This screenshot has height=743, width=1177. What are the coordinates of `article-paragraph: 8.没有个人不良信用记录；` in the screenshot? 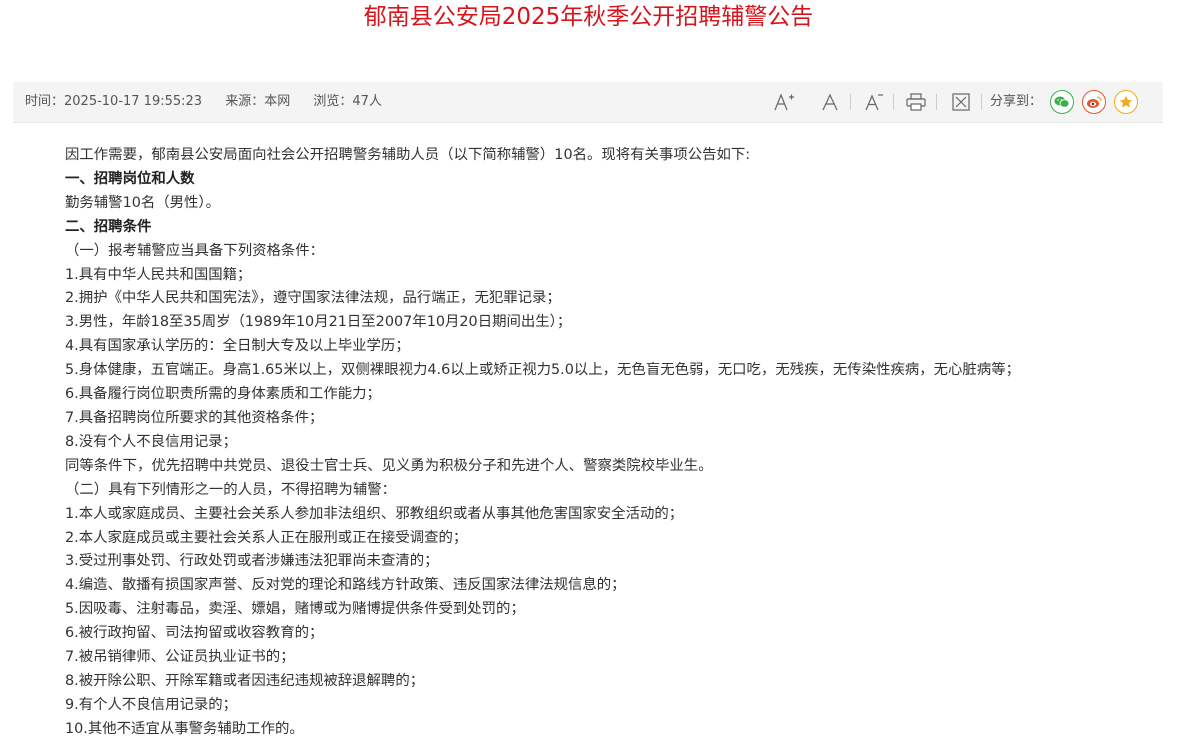 It's located at (151, 441).